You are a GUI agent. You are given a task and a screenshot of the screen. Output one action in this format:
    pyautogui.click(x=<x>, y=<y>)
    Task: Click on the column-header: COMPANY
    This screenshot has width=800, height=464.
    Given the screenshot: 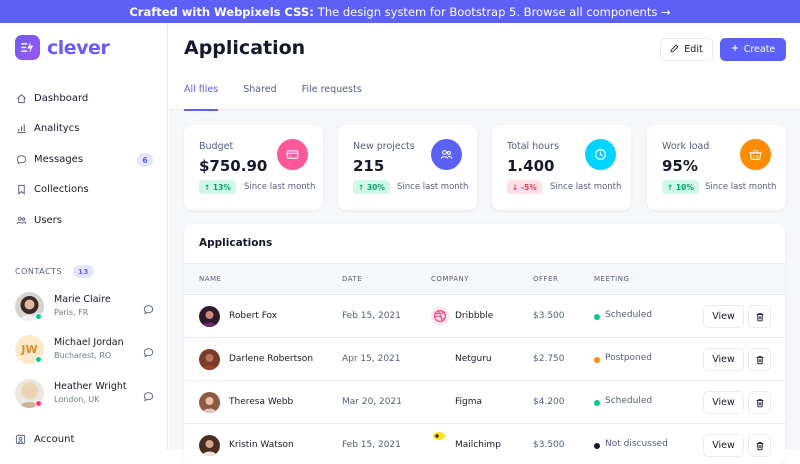 What is the action you would take?
    pyautogui.click(x=450, y=279)
    